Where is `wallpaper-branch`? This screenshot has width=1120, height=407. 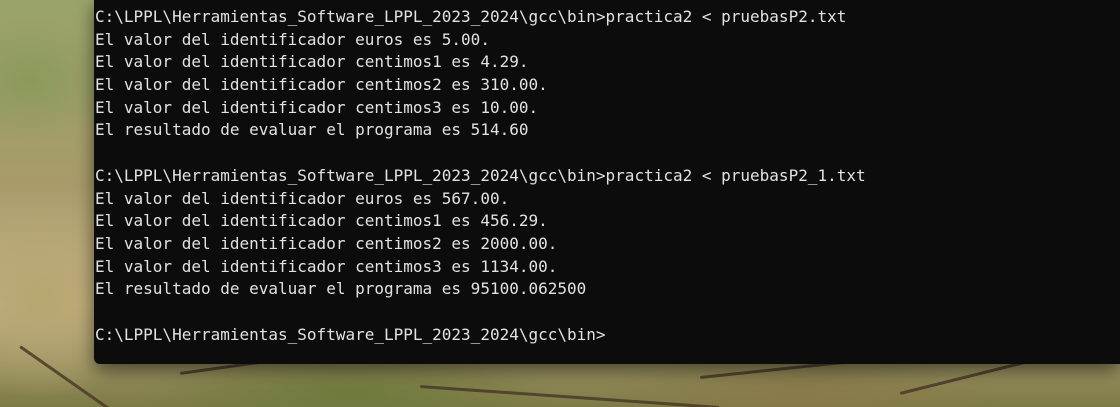 wallpaper-branch is located at coordinates (569, 396).